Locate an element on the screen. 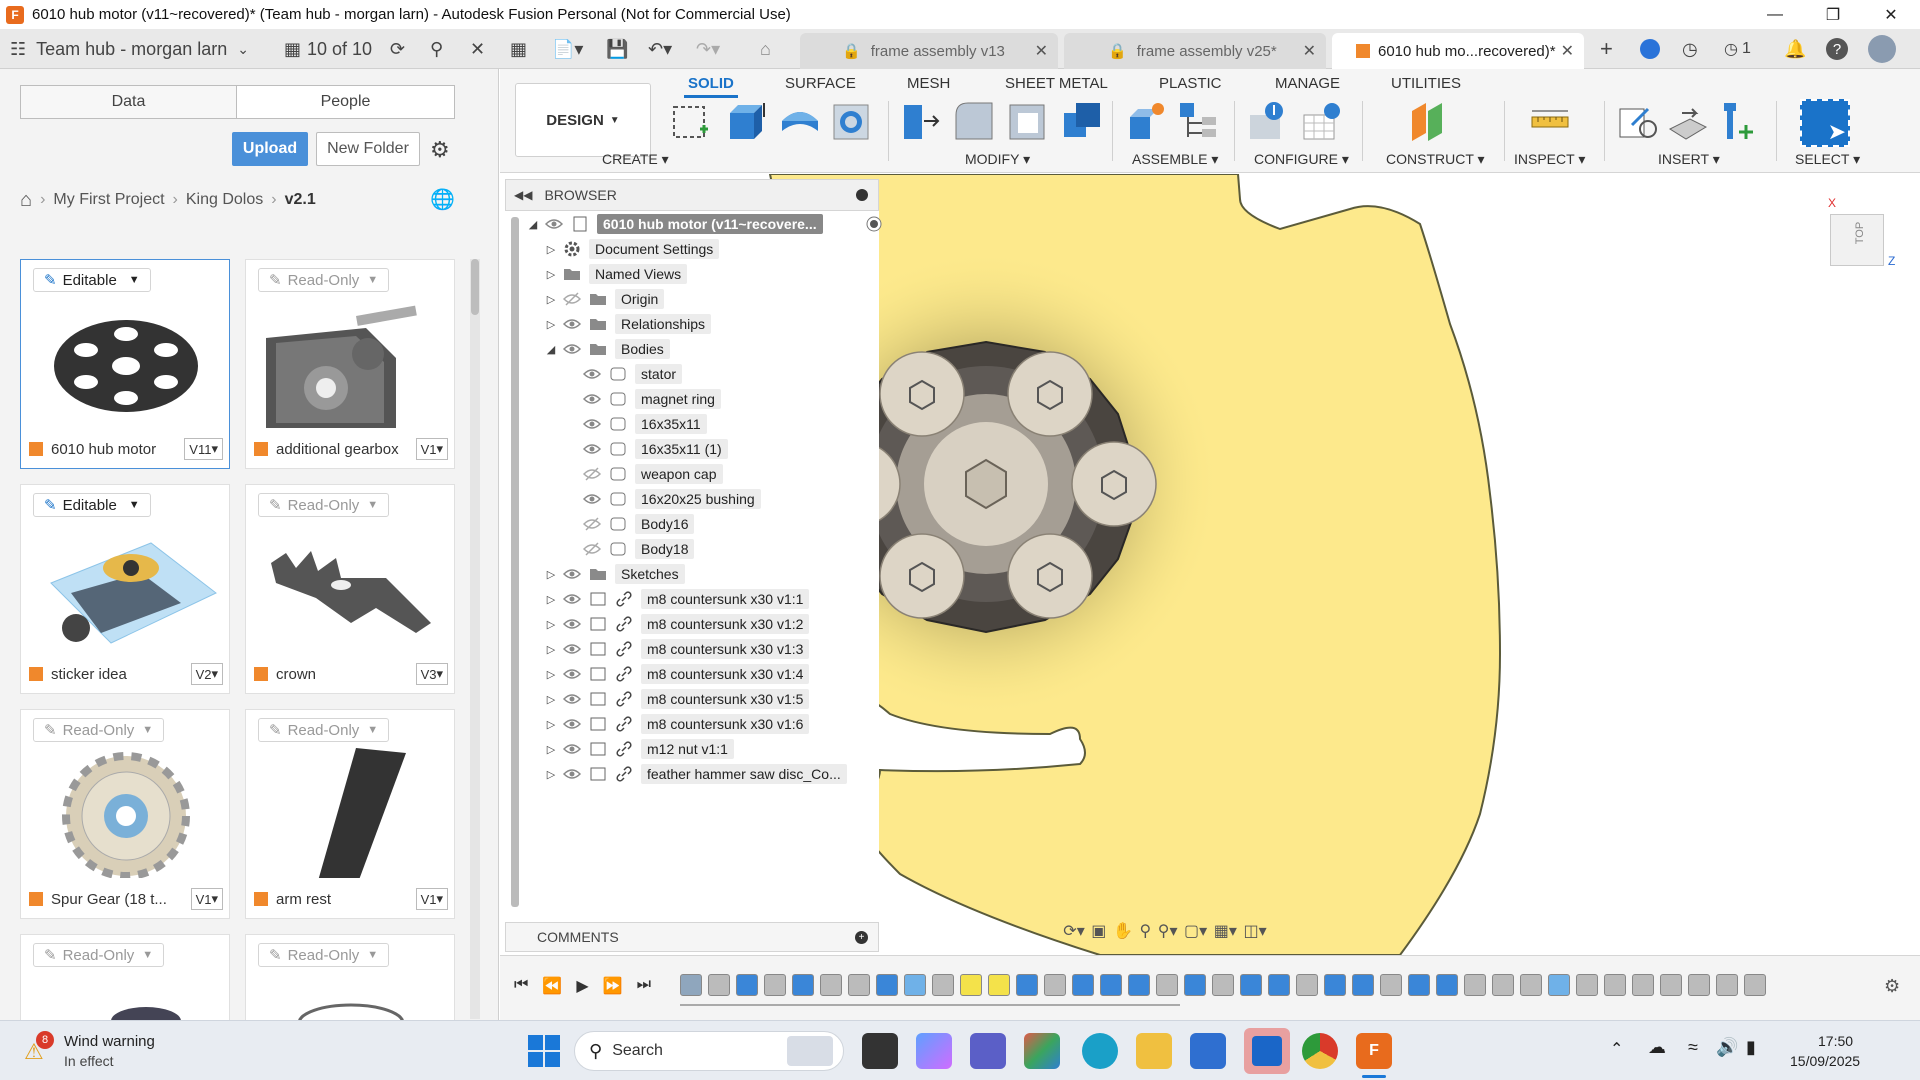 The width and height of the screenshot is (1920, 1080). revolve-icon is located at coordinates (800, 121).